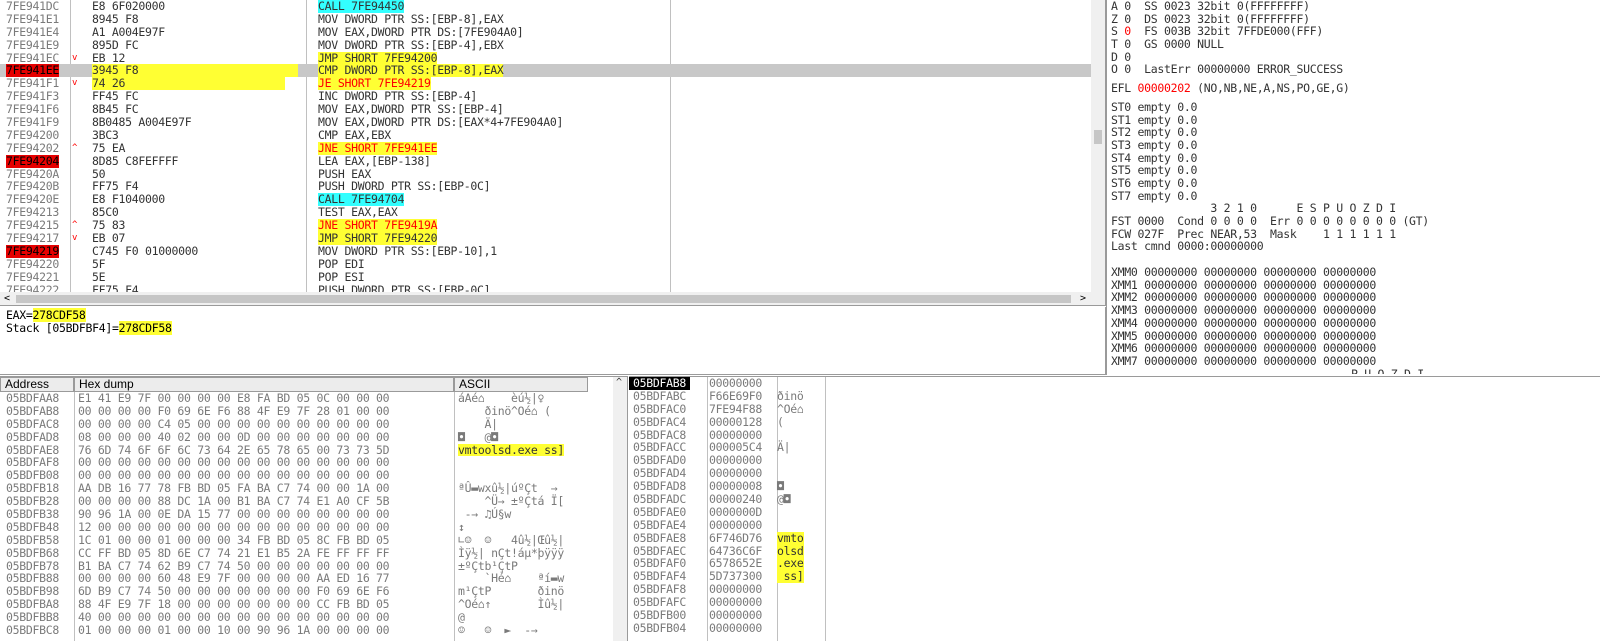  Describe the element at coordinates (1114, 525) in the screenshot. I see `stack-row: 05BDFAE4 00000000` at that location.